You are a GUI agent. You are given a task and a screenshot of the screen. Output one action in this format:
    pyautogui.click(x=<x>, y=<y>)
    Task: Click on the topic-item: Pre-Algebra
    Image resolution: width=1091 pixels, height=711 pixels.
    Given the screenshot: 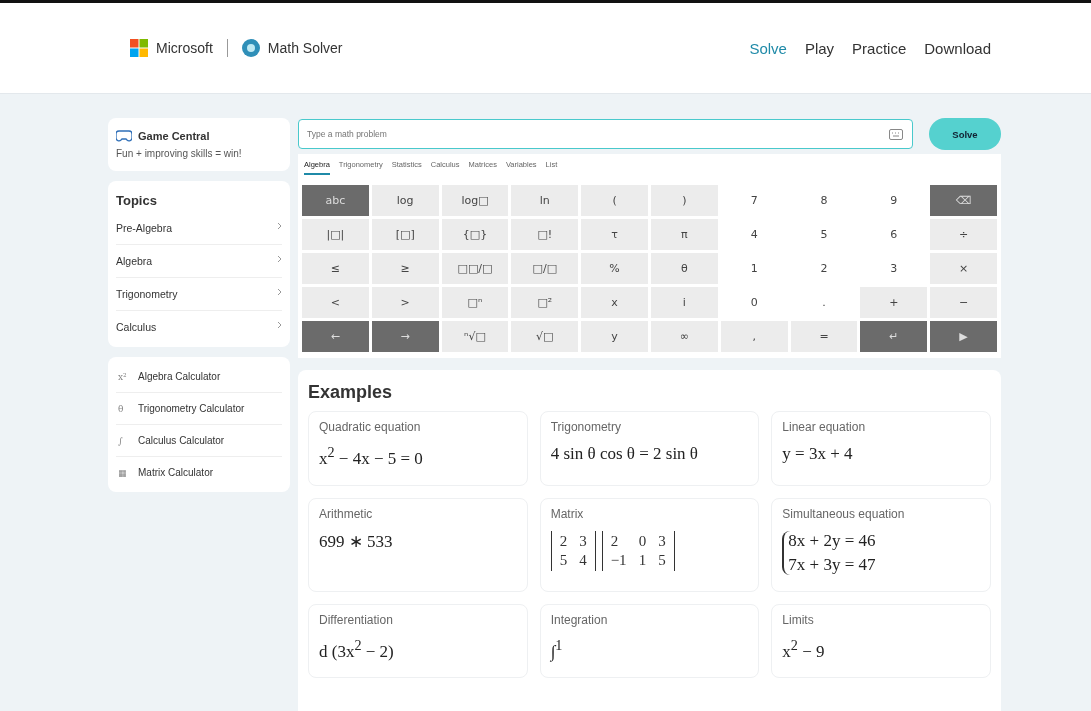 What is the action you would take?
    pyautogui.click(x=199, y=228)
    